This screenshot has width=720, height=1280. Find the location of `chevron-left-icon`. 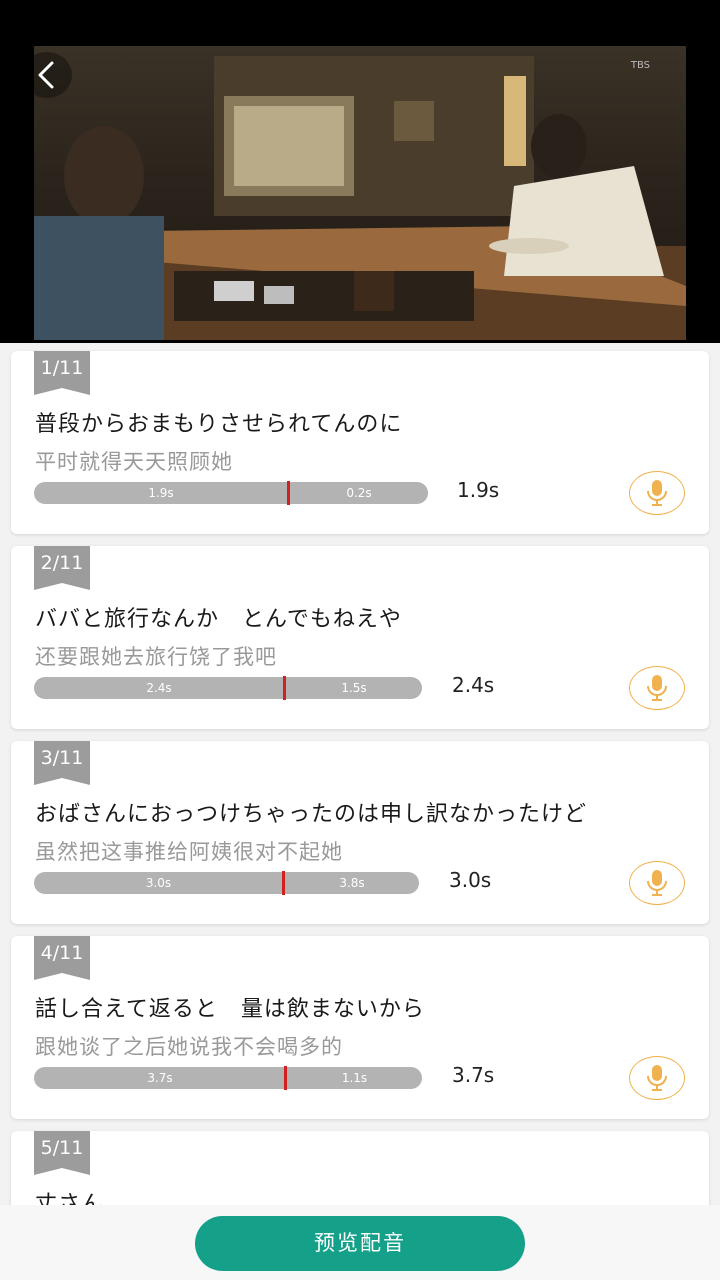

chevron-left-icon is located at coordinates (46, 75).